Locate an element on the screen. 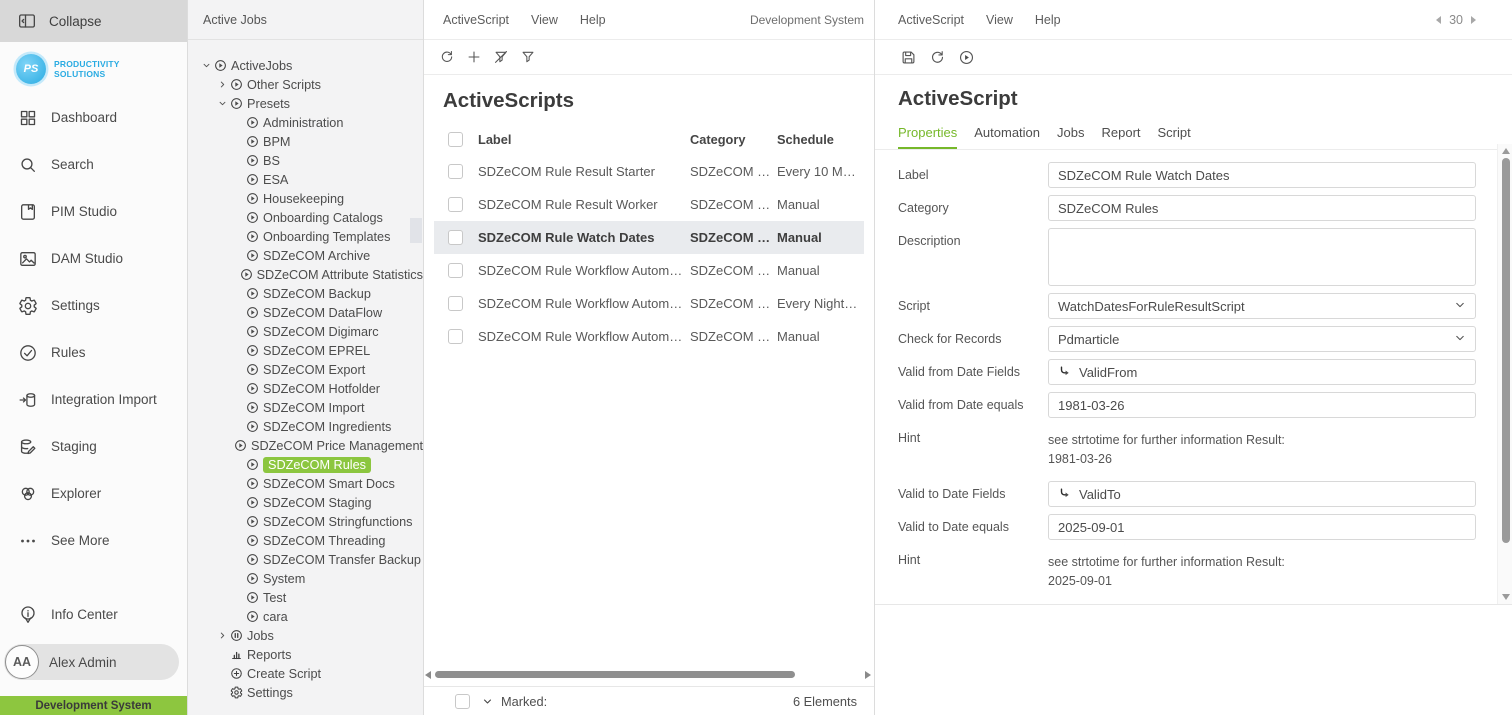  tree-item-sdzecom-transfer-backup: SDZeCOM Transfer Backup is located at coordinates (305, 559).